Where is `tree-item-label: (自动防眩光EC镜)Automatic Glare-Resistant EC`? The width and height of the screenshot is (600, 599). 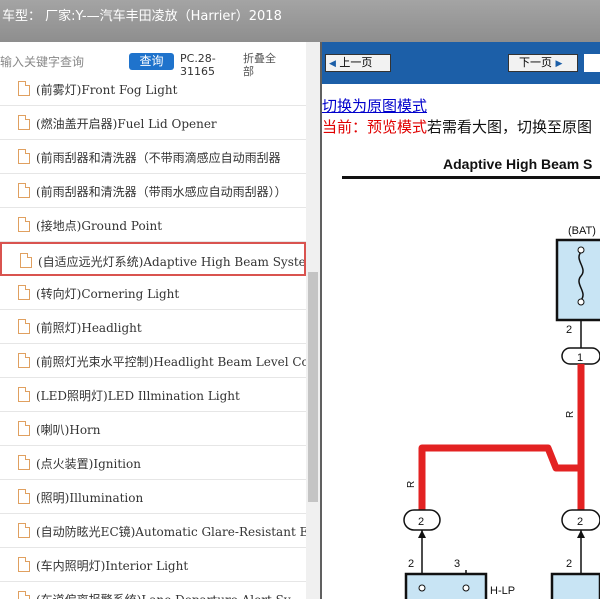 tree-item-label: (自动防眩光EC镜)Automatic Glare-Resistant EC is located at coordinates (171, 532).